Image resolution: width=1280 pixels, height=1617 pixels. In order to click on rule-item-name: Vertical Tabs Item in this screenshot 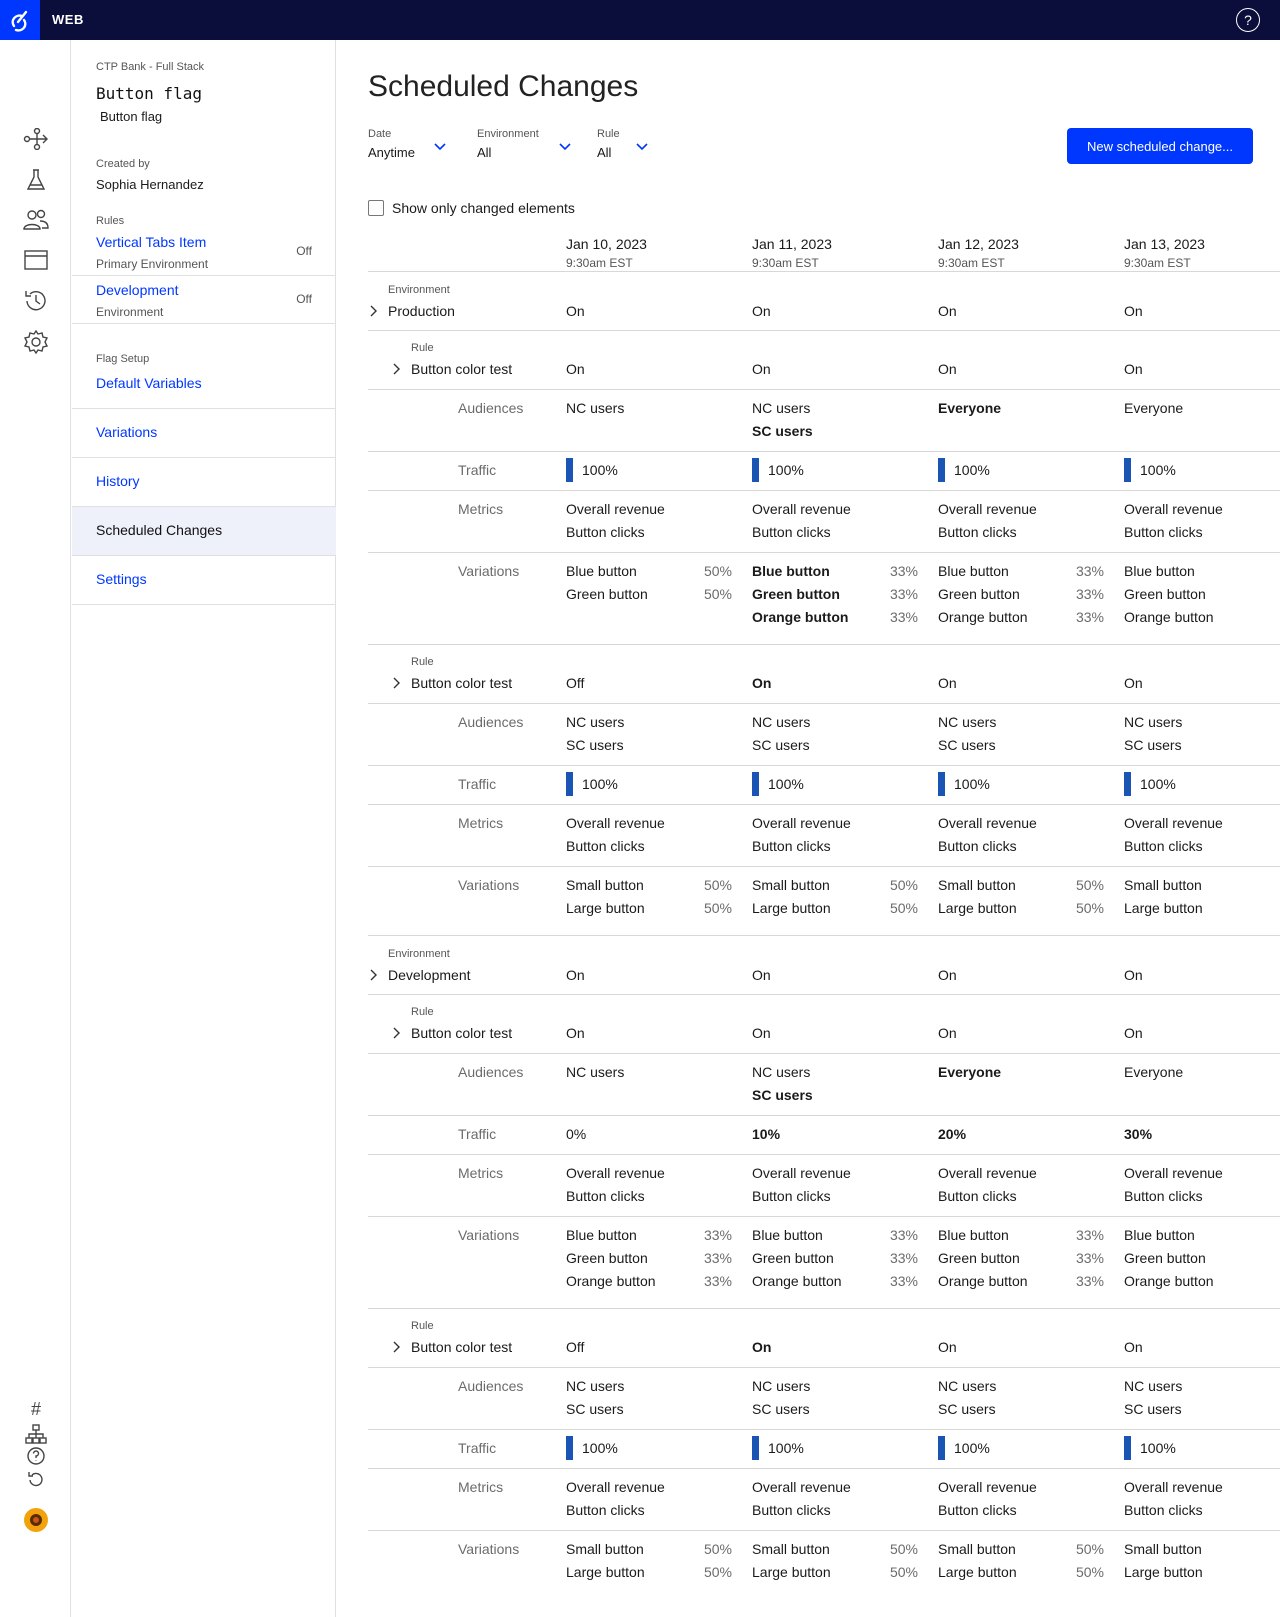, I will do `click(151, 242)`.